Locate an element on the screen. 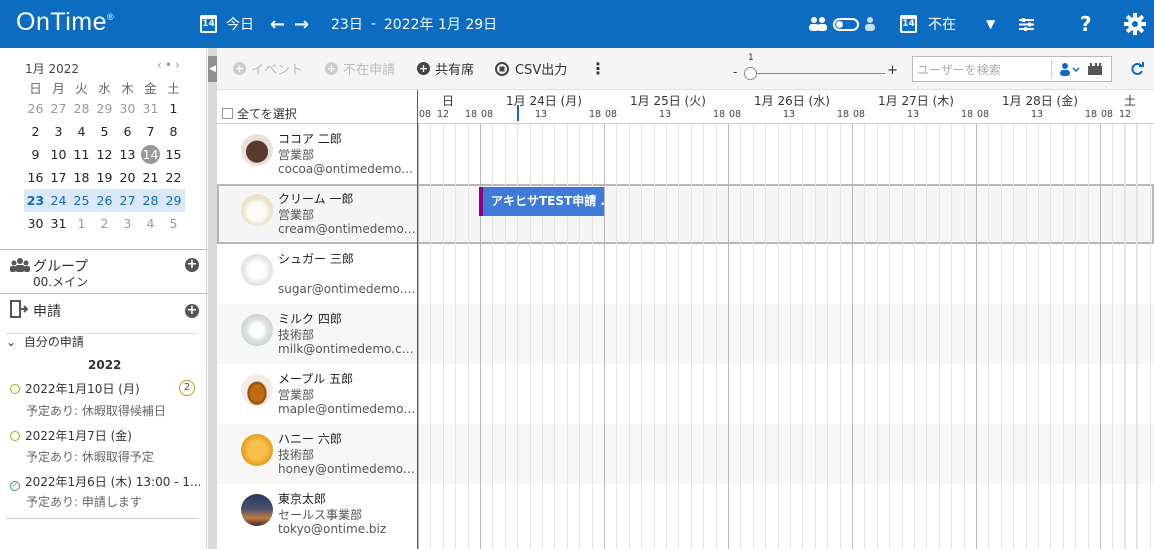 Image resolution: width=1154 pixels, height=549 pixels. weekday-header: 金 is located at coordinates (150, 88).